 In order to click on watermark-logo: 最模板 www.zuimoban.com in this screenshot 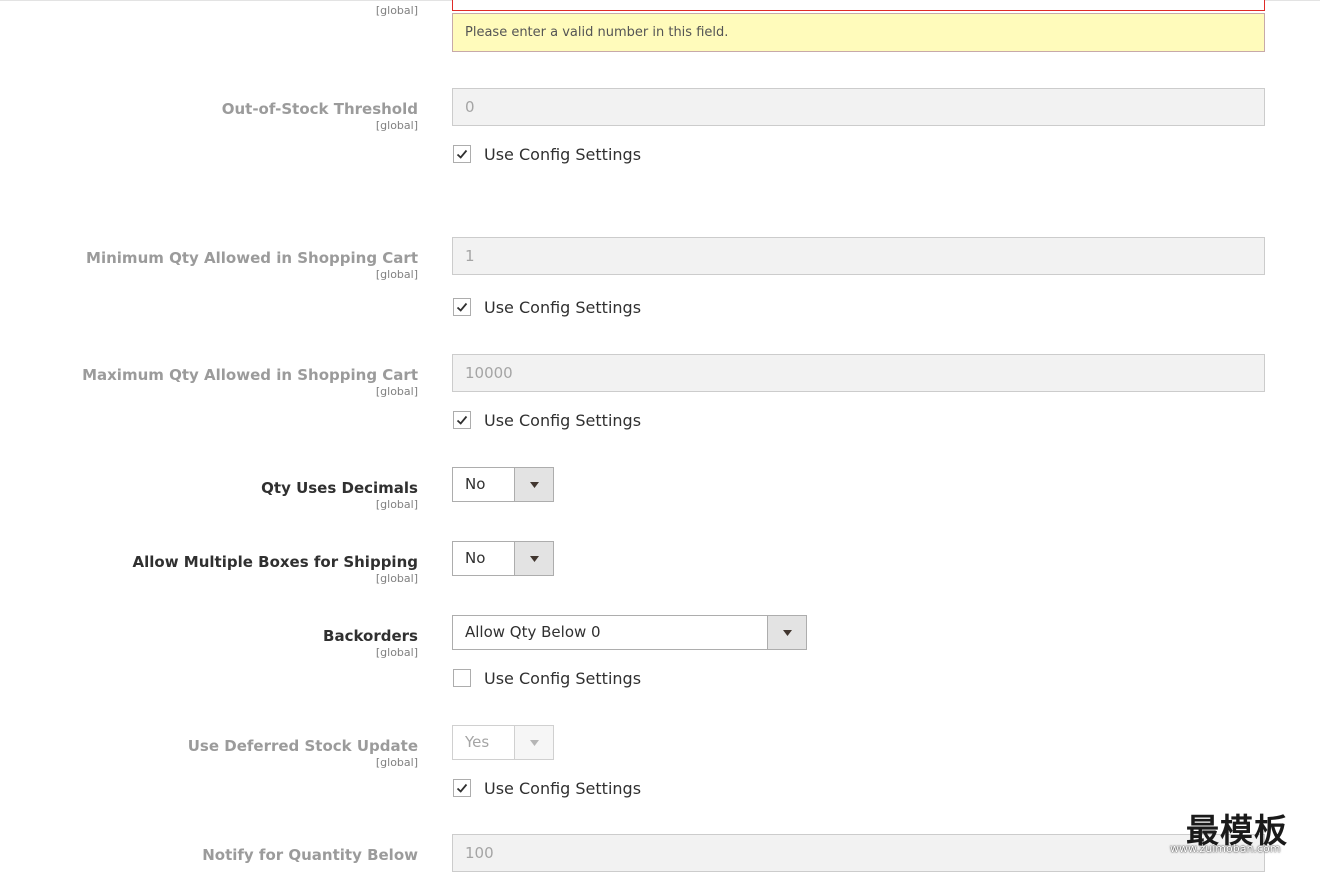, I will do `click(1243, 832)`.